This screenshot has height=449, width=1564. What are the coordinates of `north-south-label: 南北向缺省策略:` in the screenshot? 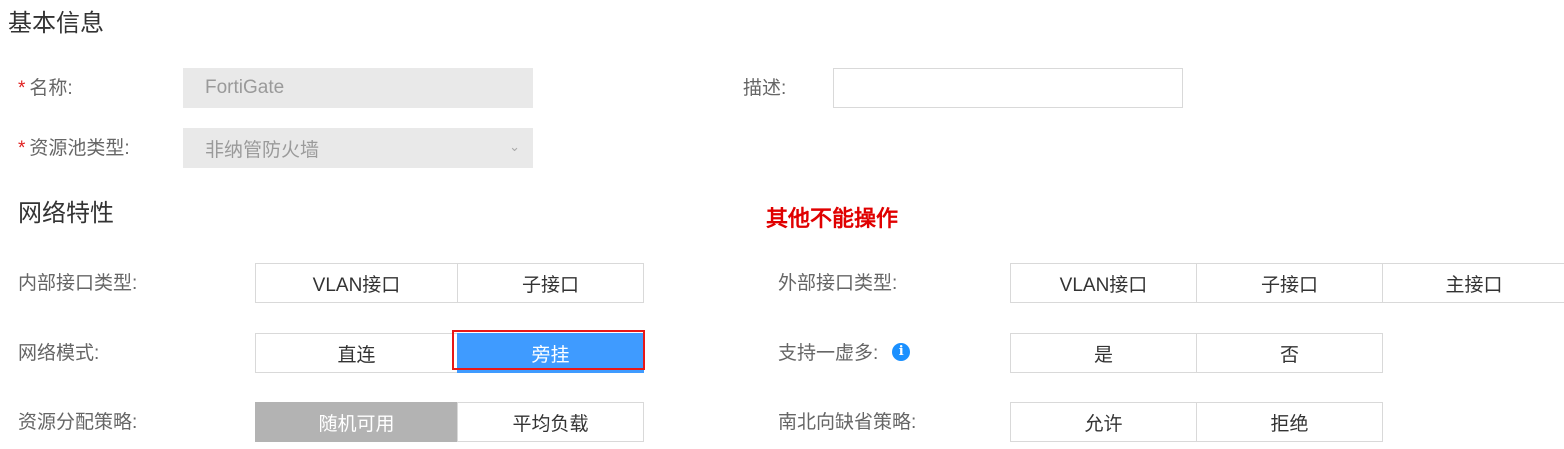 It's located at (847, 422).